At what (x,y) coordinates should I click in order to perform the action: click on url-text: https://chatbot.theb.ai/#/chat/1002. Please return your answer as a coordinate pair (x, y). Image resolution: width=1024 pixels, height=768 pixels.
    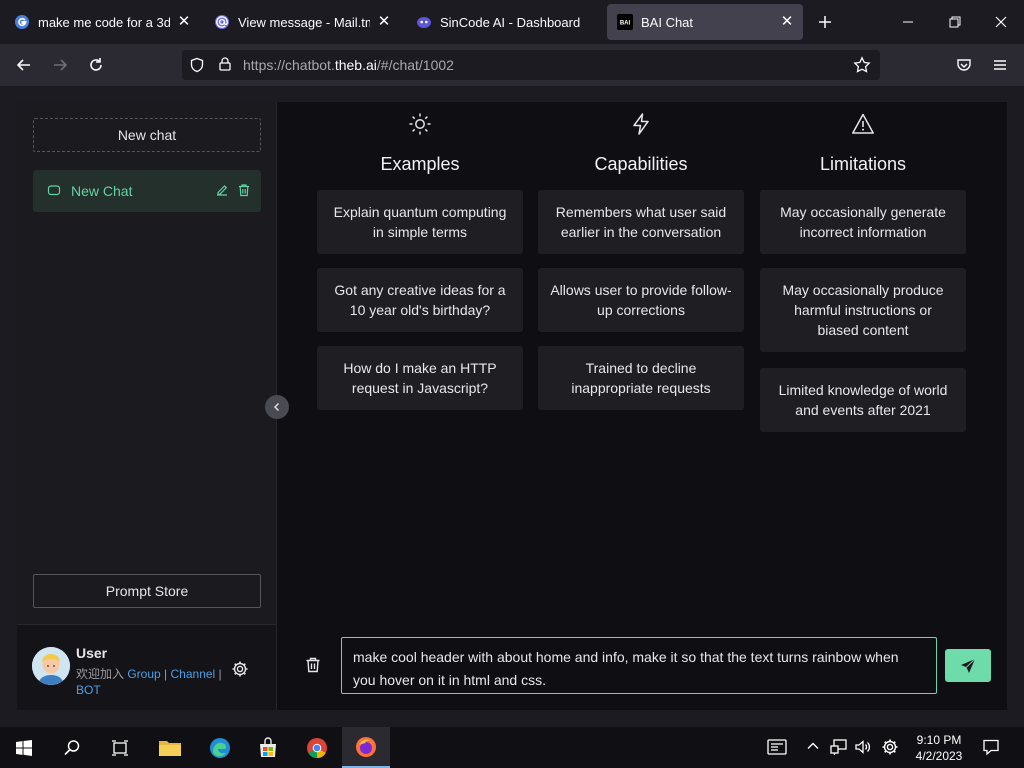
    Looking at the image, I should click on (348, 65).